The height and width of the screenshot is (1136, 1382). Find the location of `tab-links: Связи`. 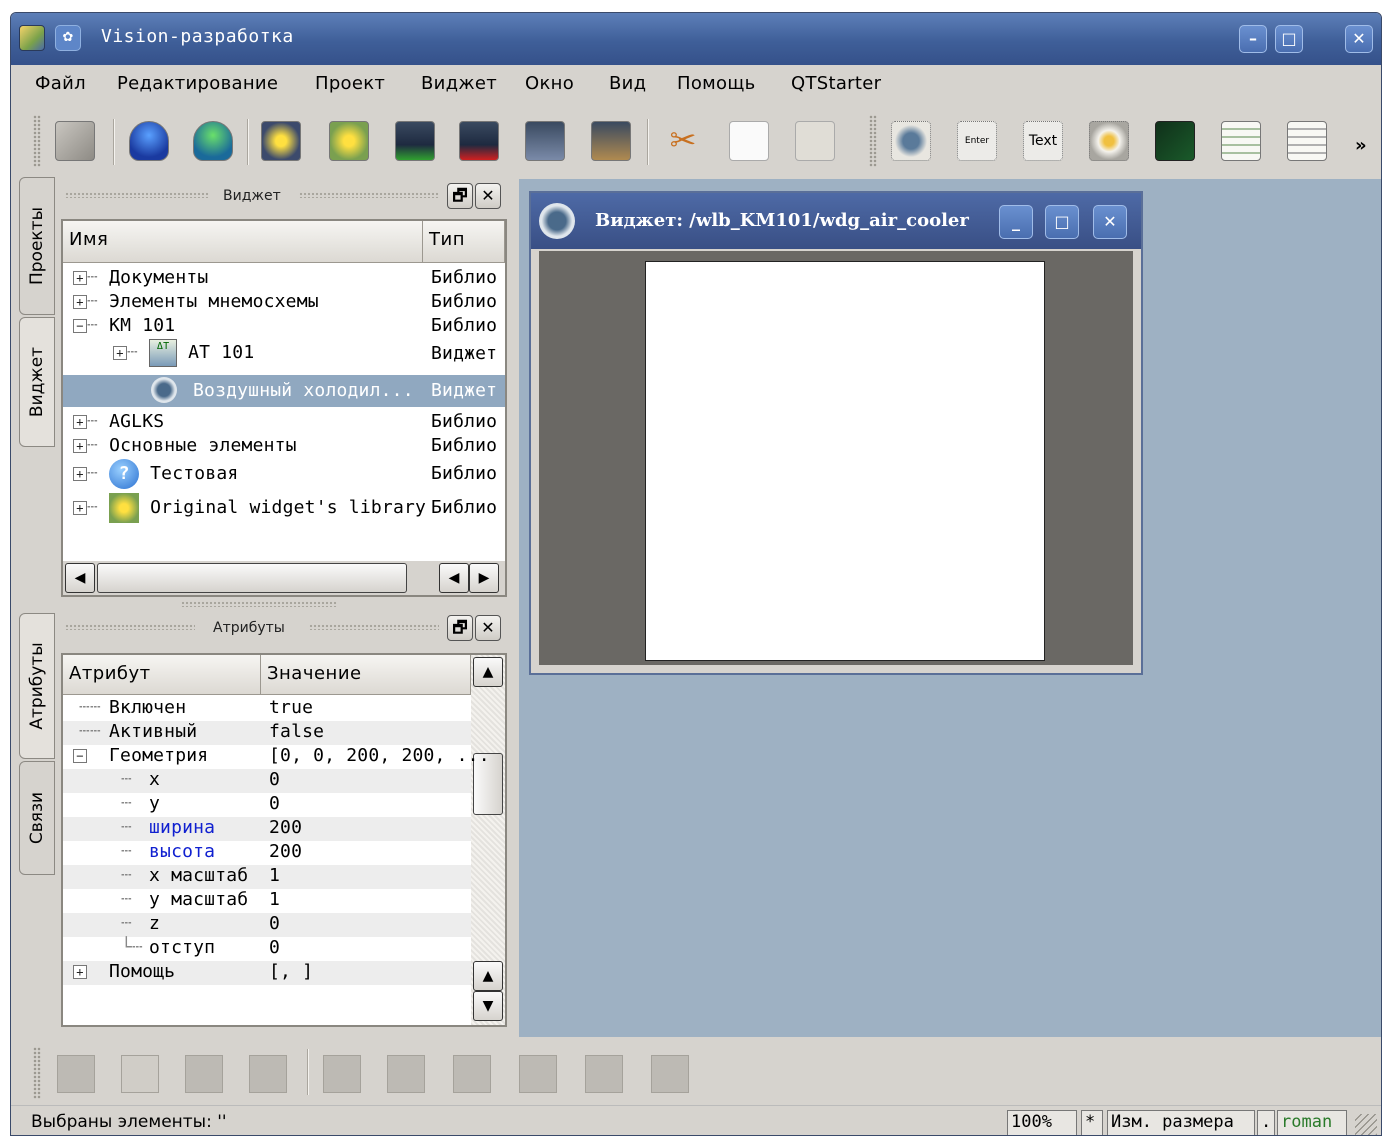

tab-links: Связи is located at coordinates (37, 818).